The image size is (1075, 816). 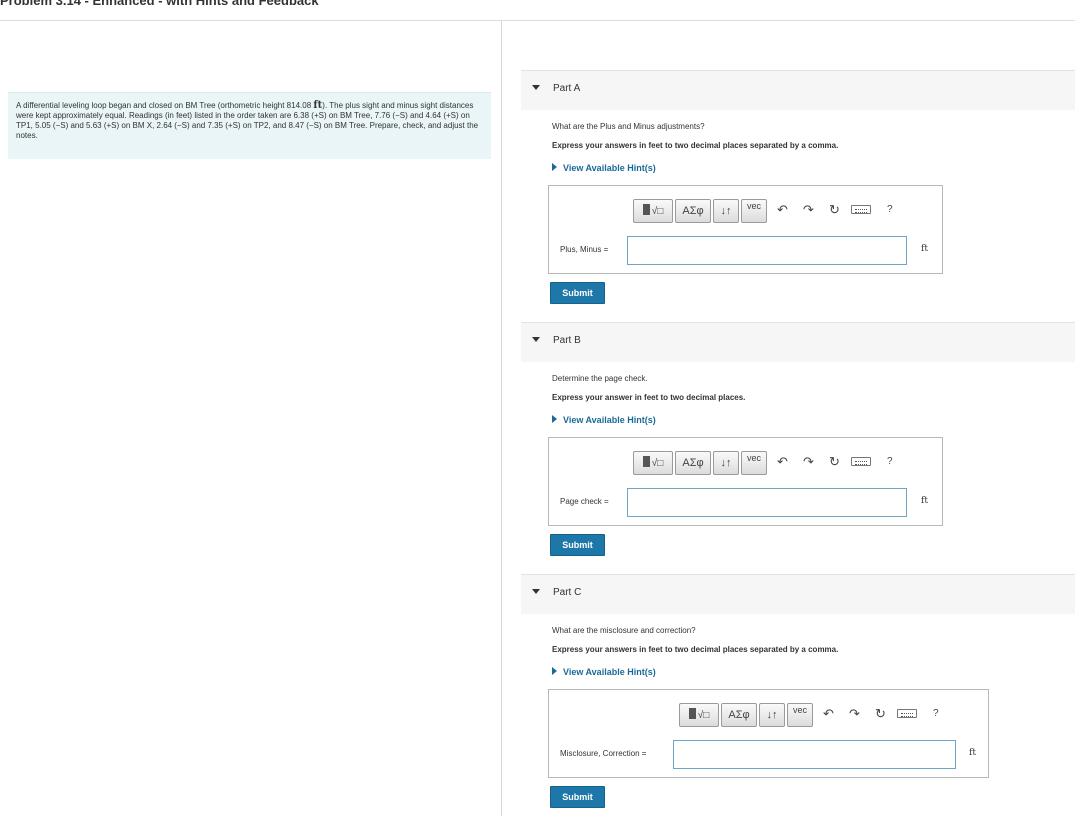 I want to click on part-b-header: Part B, so click(x=798, y=342).